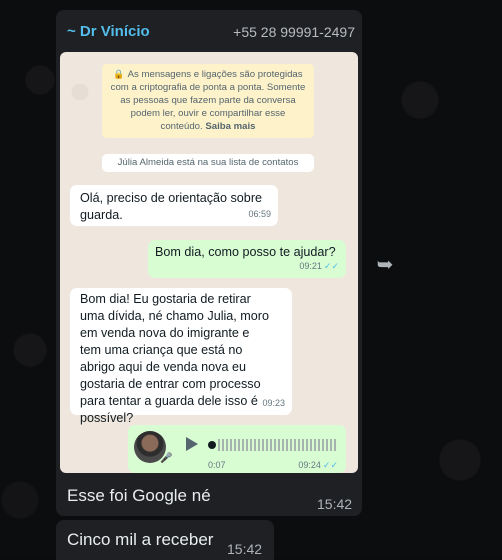 This screenshot has width=502, height=560. Describe the element at coordinates (211, 33) in the screenshot. I see `sender-row: ~ Dr Vinício +55 28 99991-2497` at that location.